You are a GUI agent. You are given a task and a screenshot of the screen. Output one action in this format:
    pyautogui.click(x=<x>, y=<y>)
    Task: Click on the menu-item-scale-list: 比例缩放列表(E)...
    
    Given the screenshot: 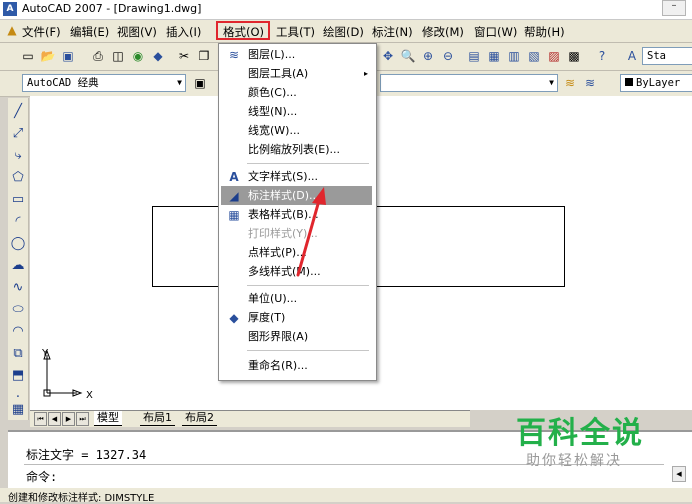 What is the action you would take?
    pyautogui.click(x=296, y=150)
    